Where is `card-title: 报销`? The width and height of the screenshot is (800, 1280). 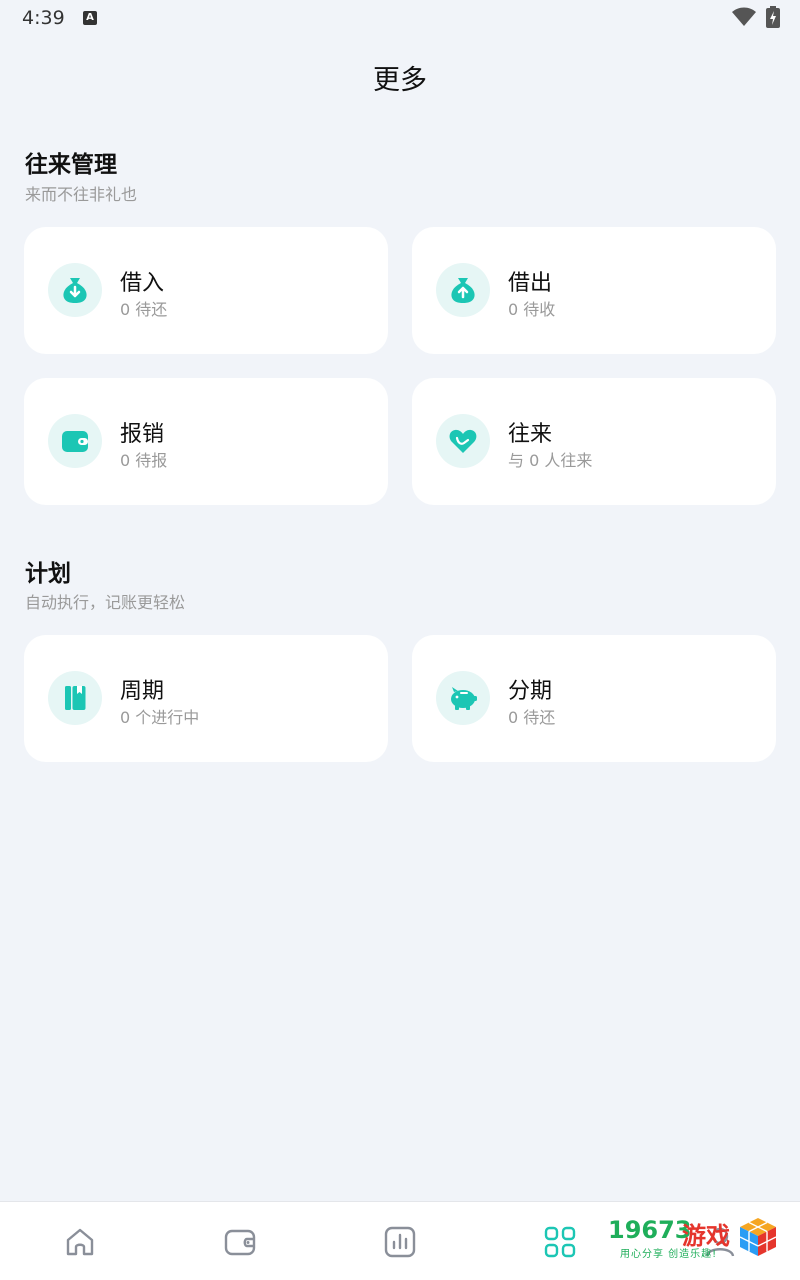
card-title: 报销 is located at coordinates (142, 434).